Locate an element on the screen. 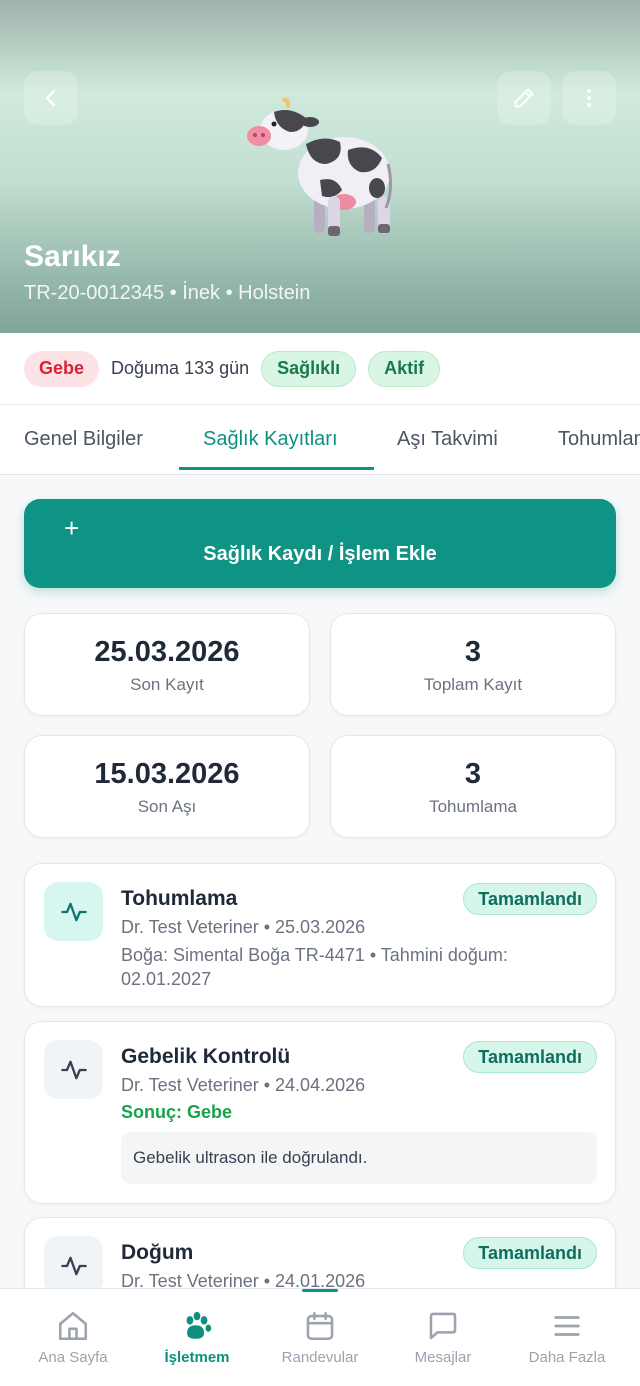  status-row: Gebe Doğuma 133 gün Sağlıklı Aktif is located at coordinates (320, 369).